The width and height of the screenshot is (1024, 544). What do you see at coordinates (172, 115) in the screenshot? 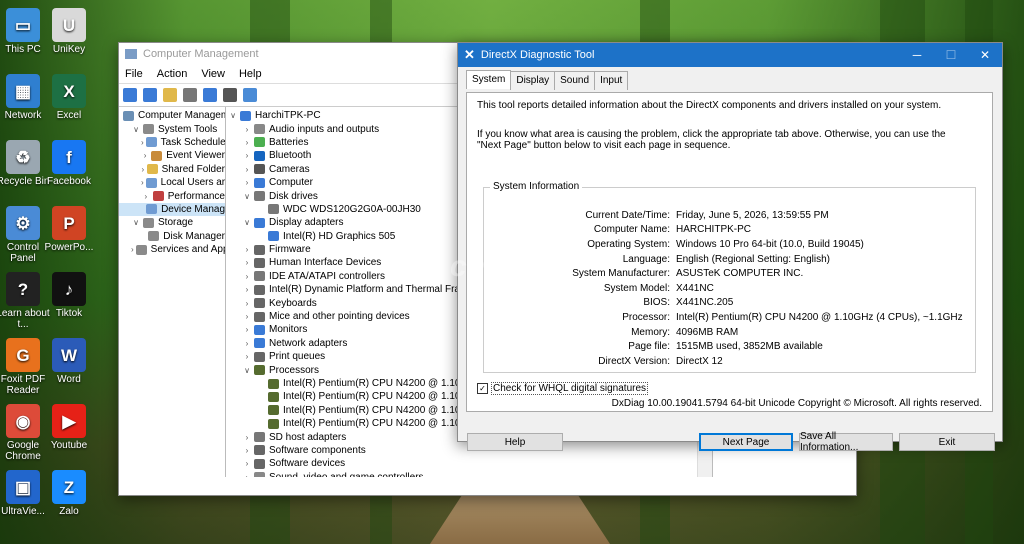
I see `tree-item: Computer Managem` at bounding box center [172, 115].